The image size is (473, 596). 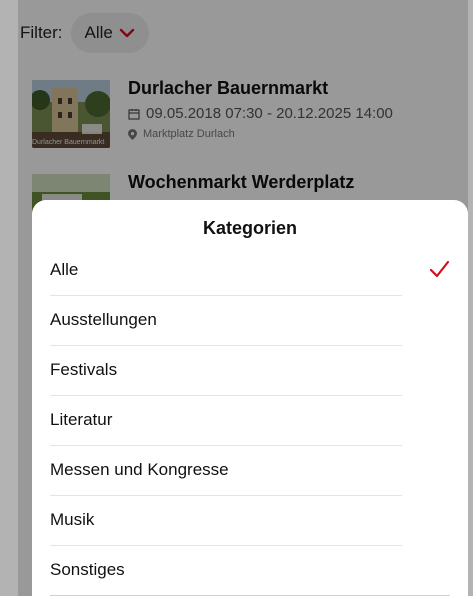 What do you see at coordinates (250, 321) in the screenshot?
I see `category-option-ausstellungen: Ausstellungen` at bounding box center [250, 321].